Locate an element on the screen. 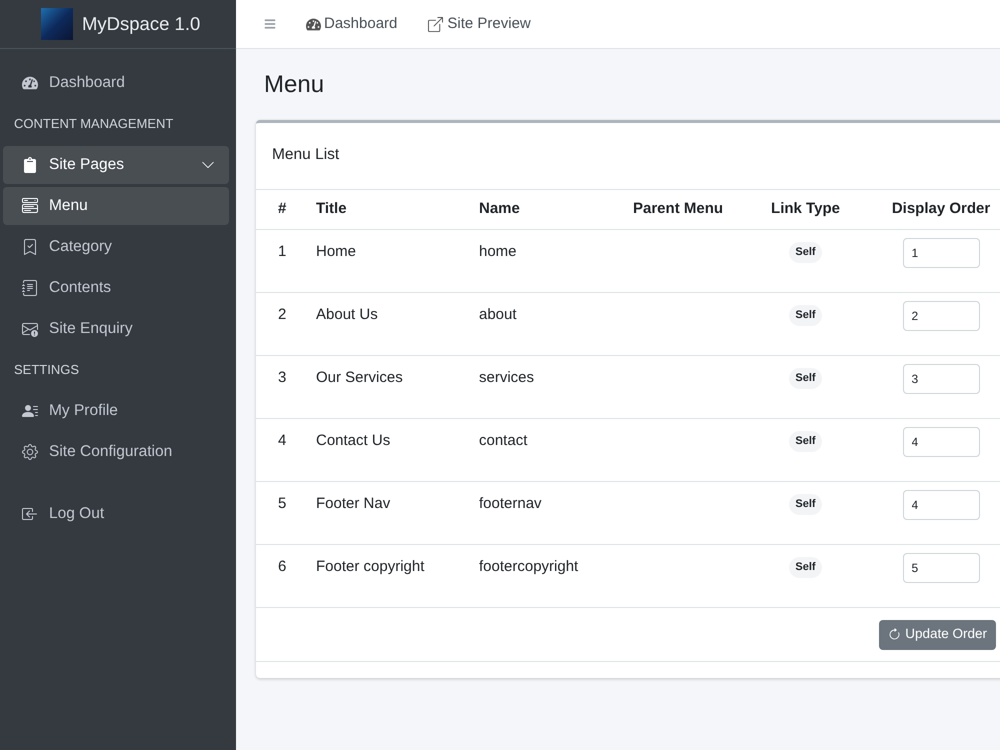 The width and height of the screenshot is (1000, 750). logout-item: Log Out is located at coordinates (116, 514).